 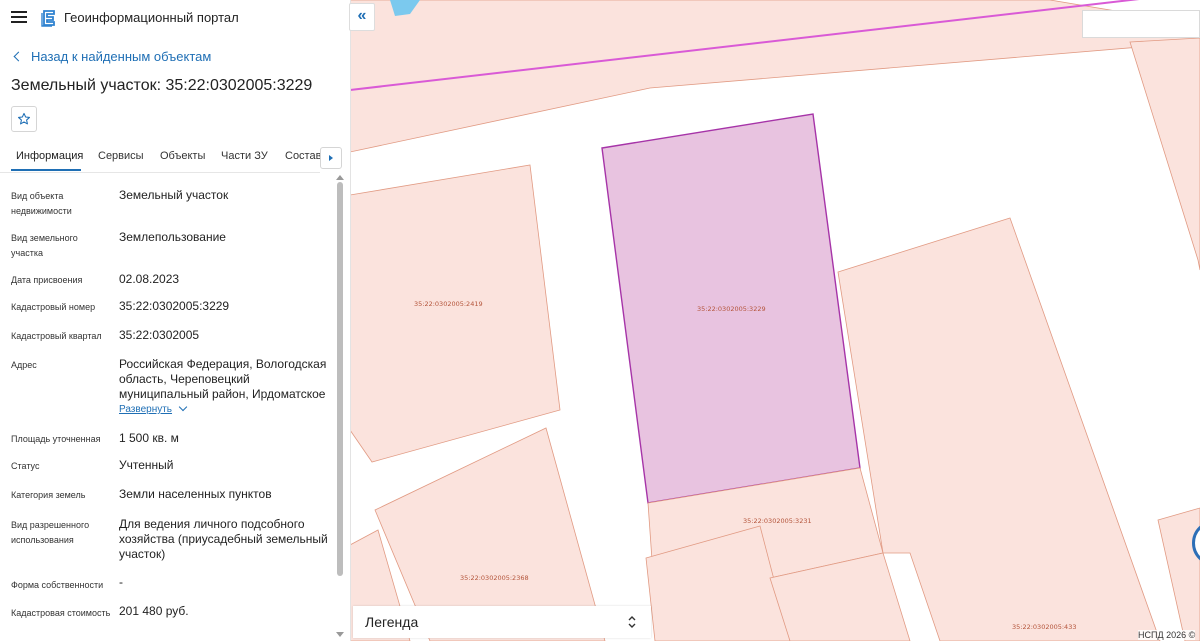 I want to click on favorite-button, so click(x=24, y=119).